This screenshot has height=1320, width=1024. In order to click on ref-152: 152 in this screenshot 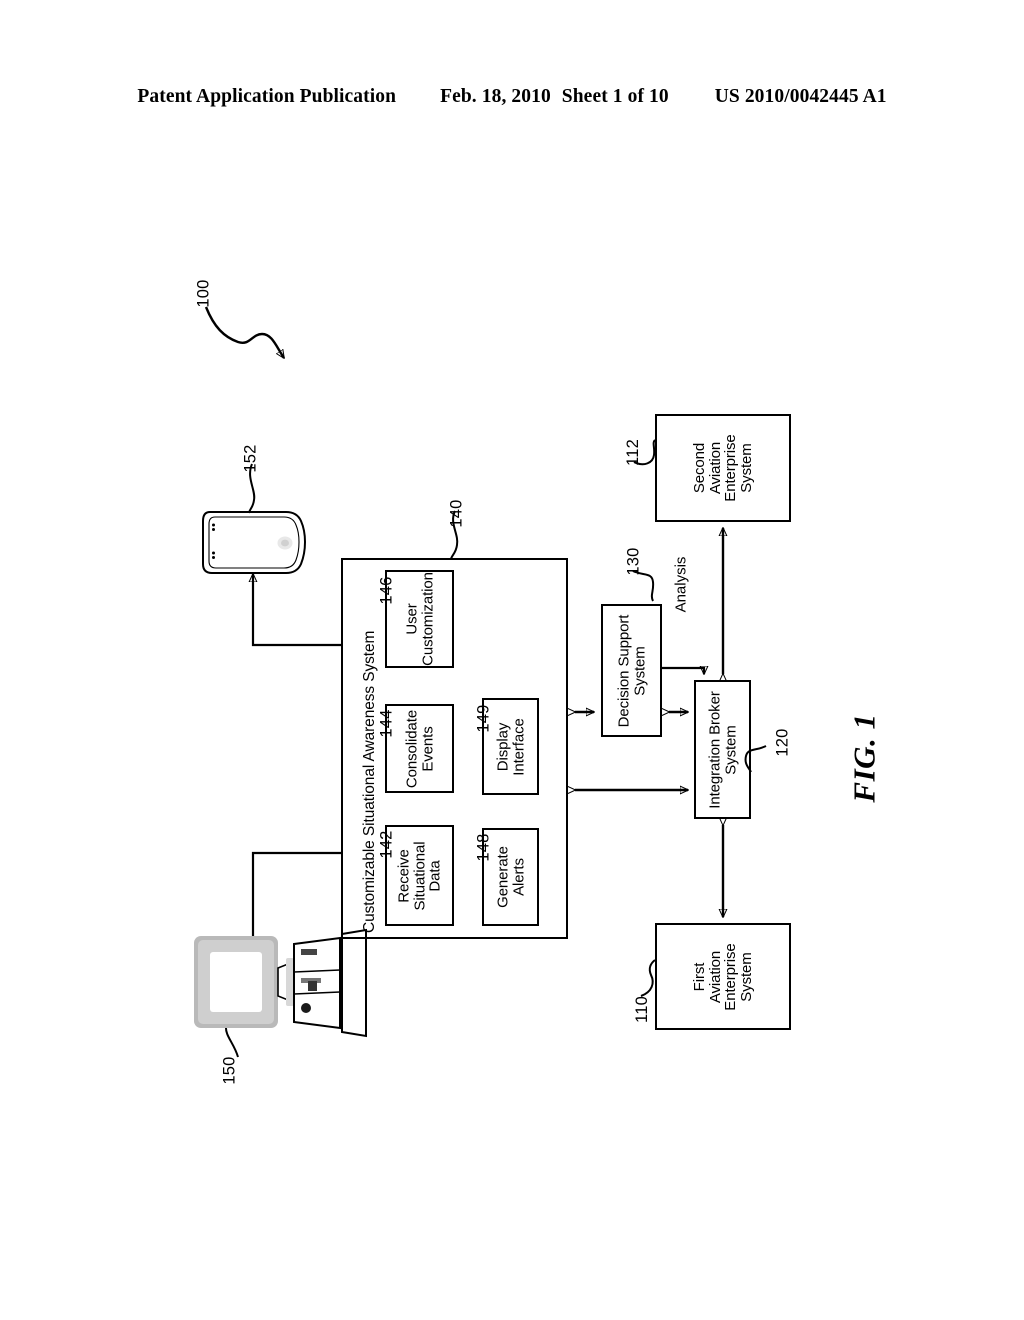, I will do `click(250, 458)`.